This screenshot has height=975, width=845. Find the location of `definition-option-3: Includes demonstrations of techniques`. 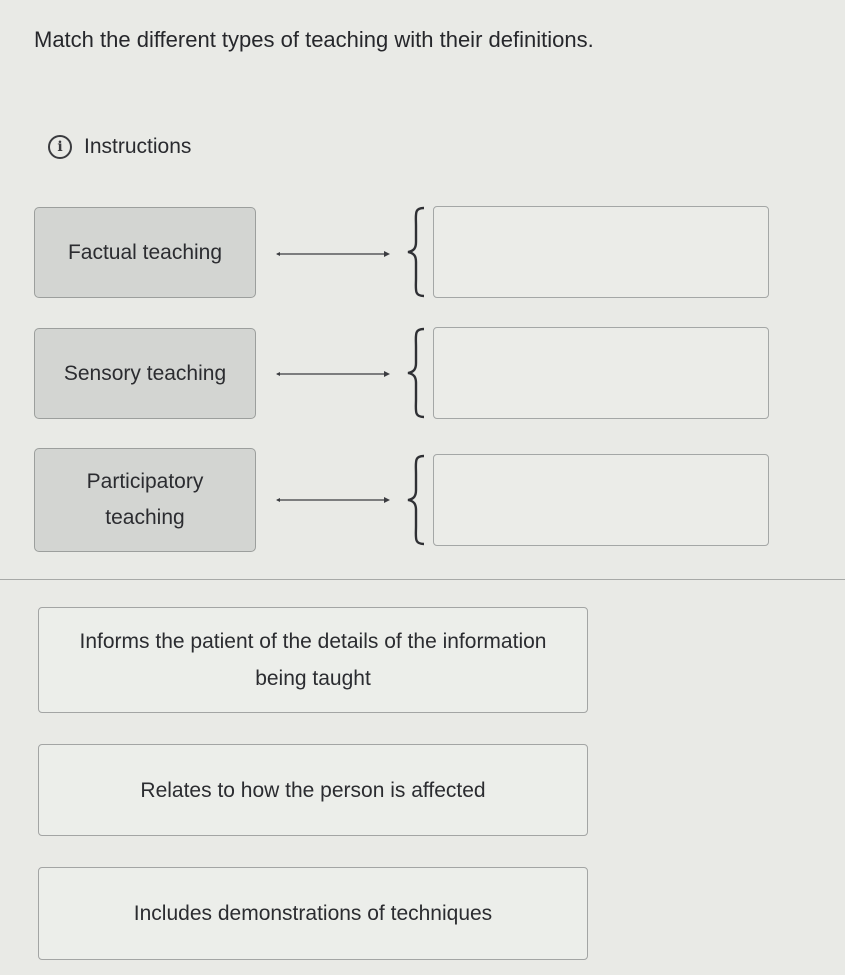

definition-option-3: Includes demonstrations of techniques is located at coordinates (313, 913).